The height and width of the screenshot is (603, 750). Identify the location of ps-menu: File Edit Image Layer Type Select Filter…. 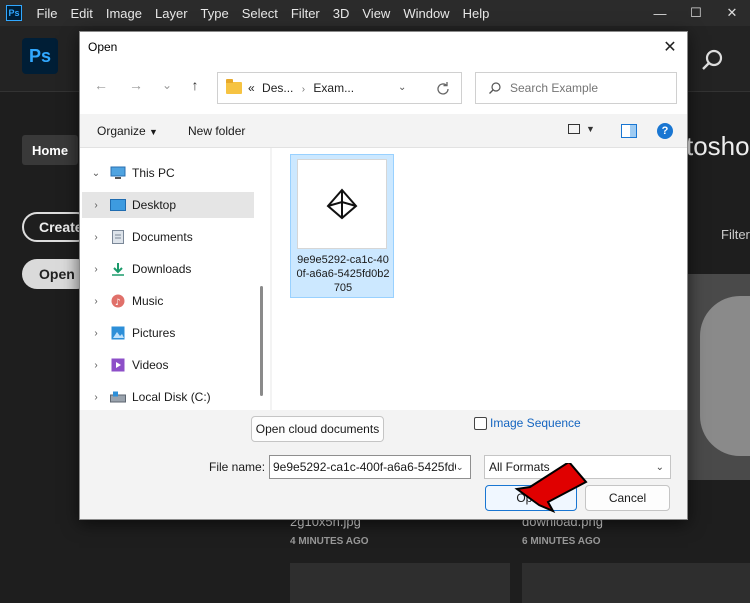
(263, 13).